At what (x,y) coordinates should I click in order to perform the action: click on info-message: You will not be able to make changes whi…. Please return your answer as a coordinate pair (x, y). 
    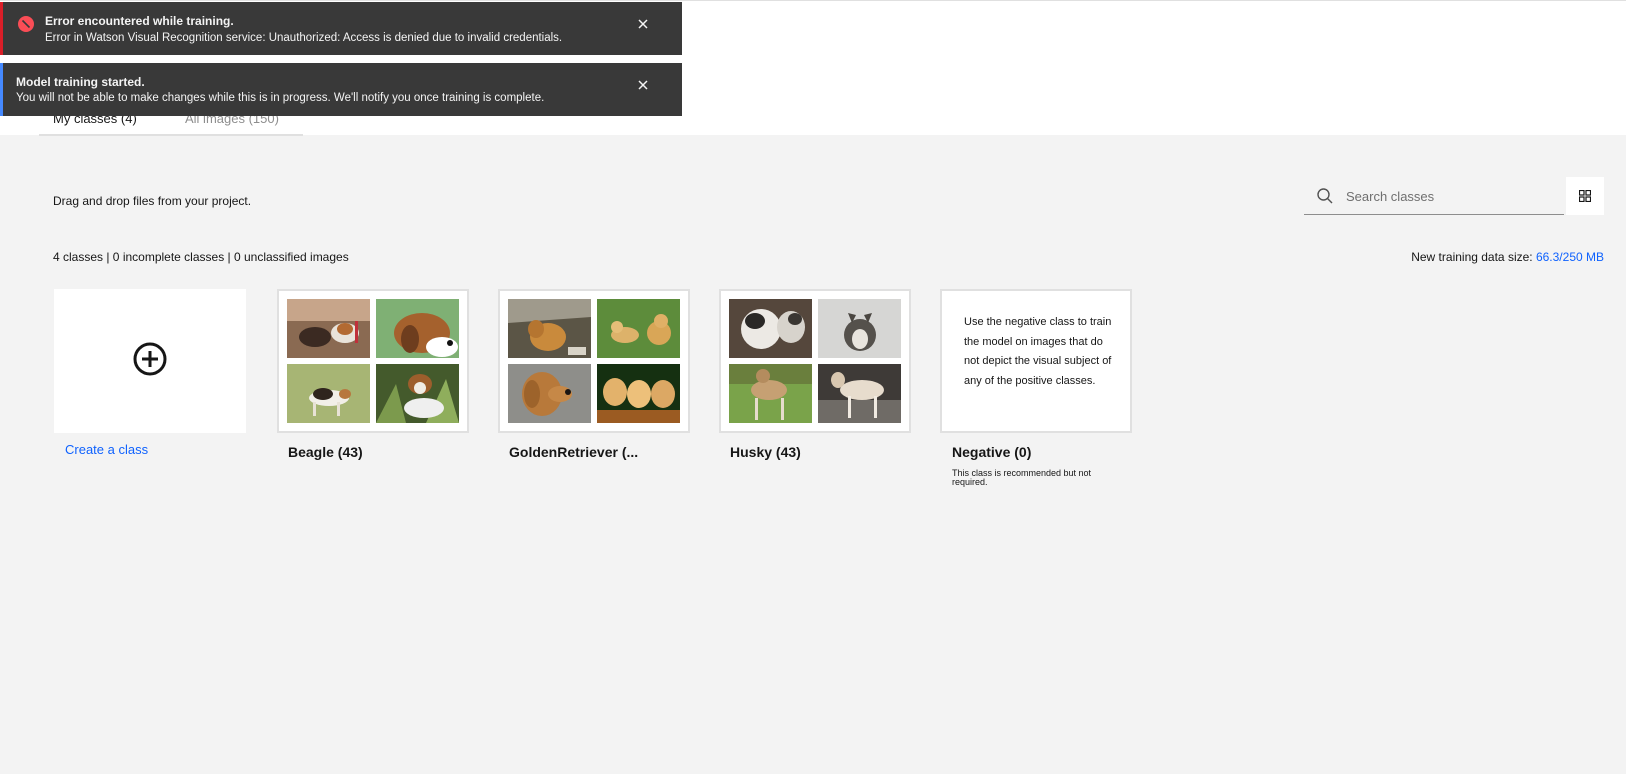
    Looking at the image, I should click on (280, 98).